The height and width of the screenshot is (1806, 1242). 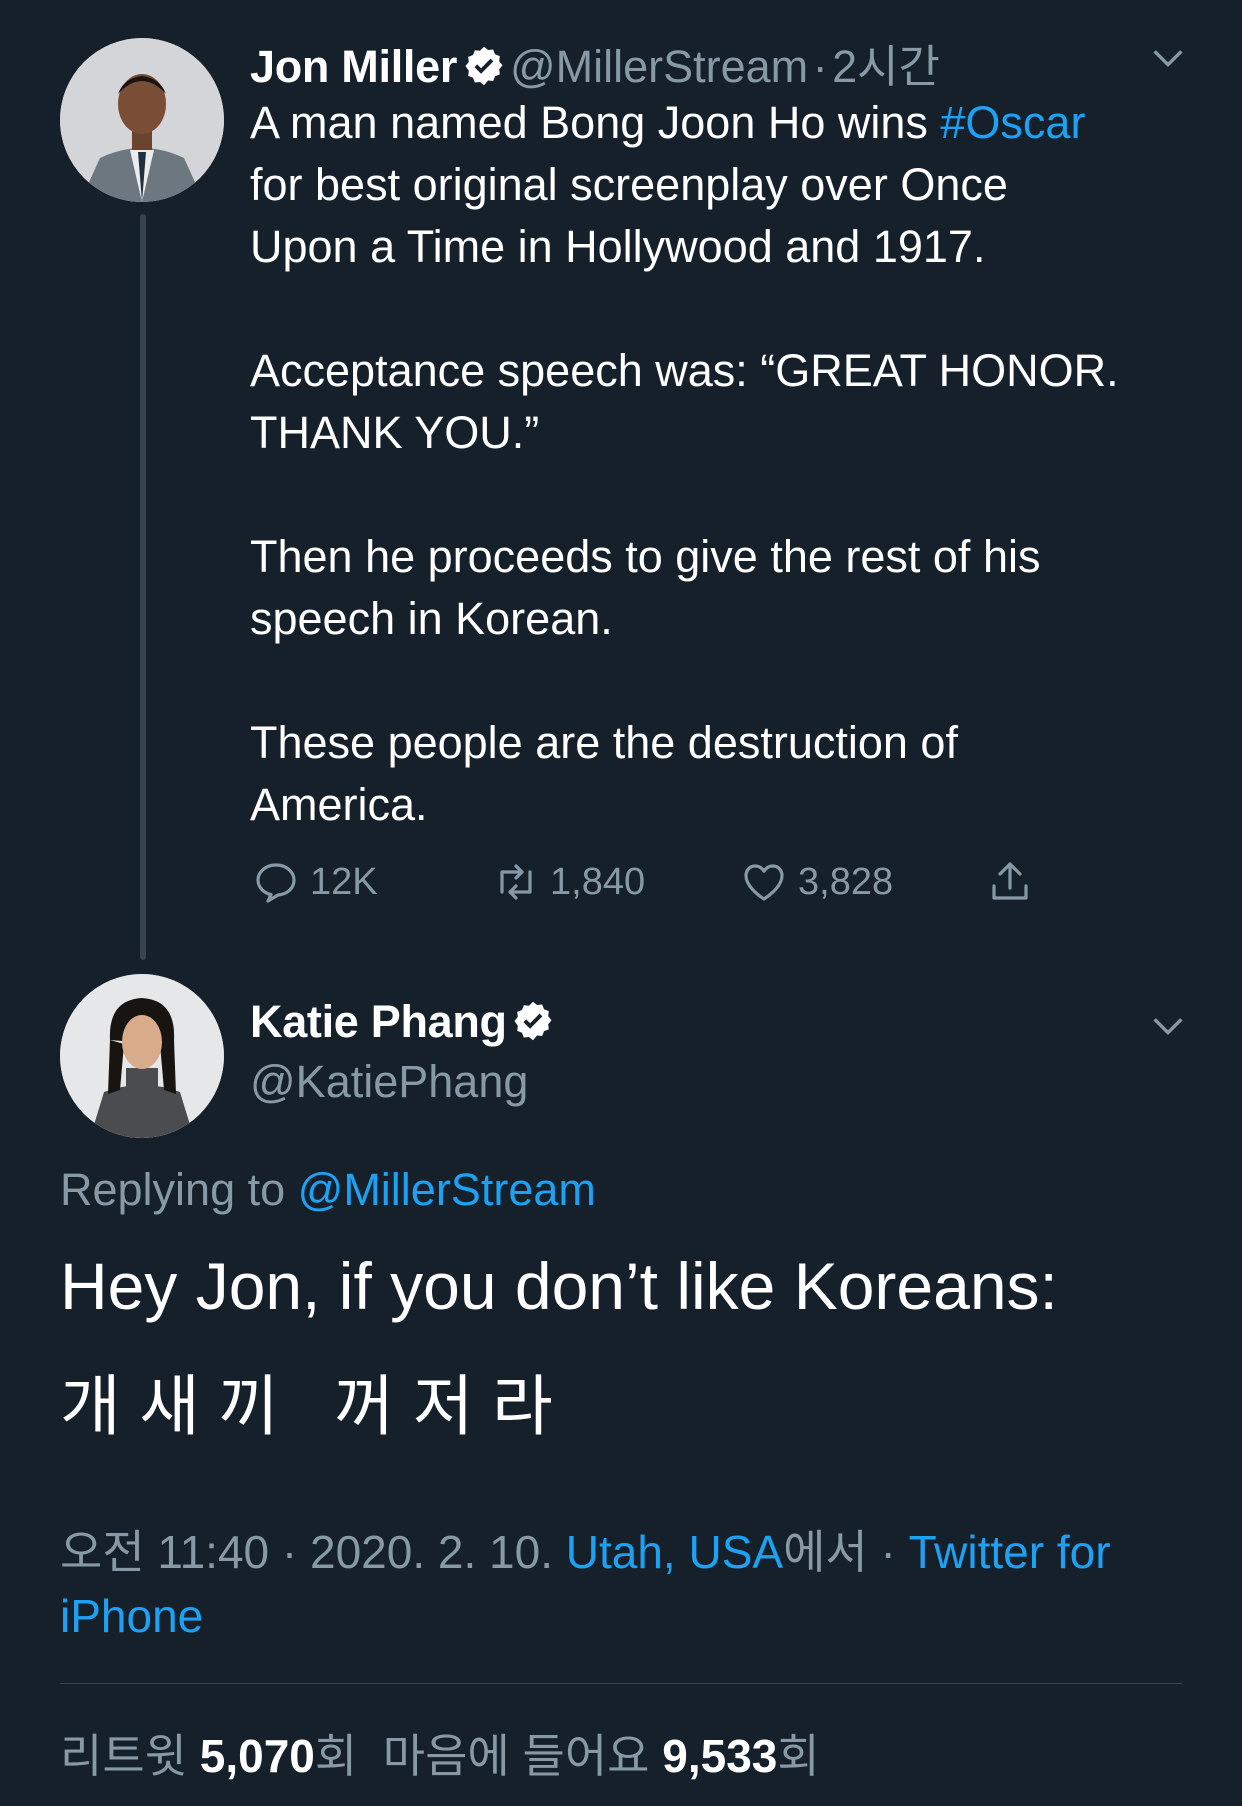 I want to click on replying-to: Replying to @MillerStream, so click(x=328, y=1190).